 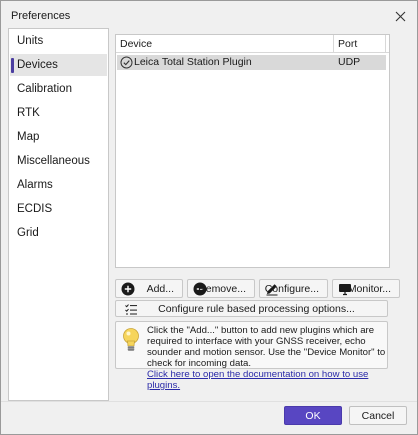 I want to click on lightbulb-icon, so click(x=131, y=339).